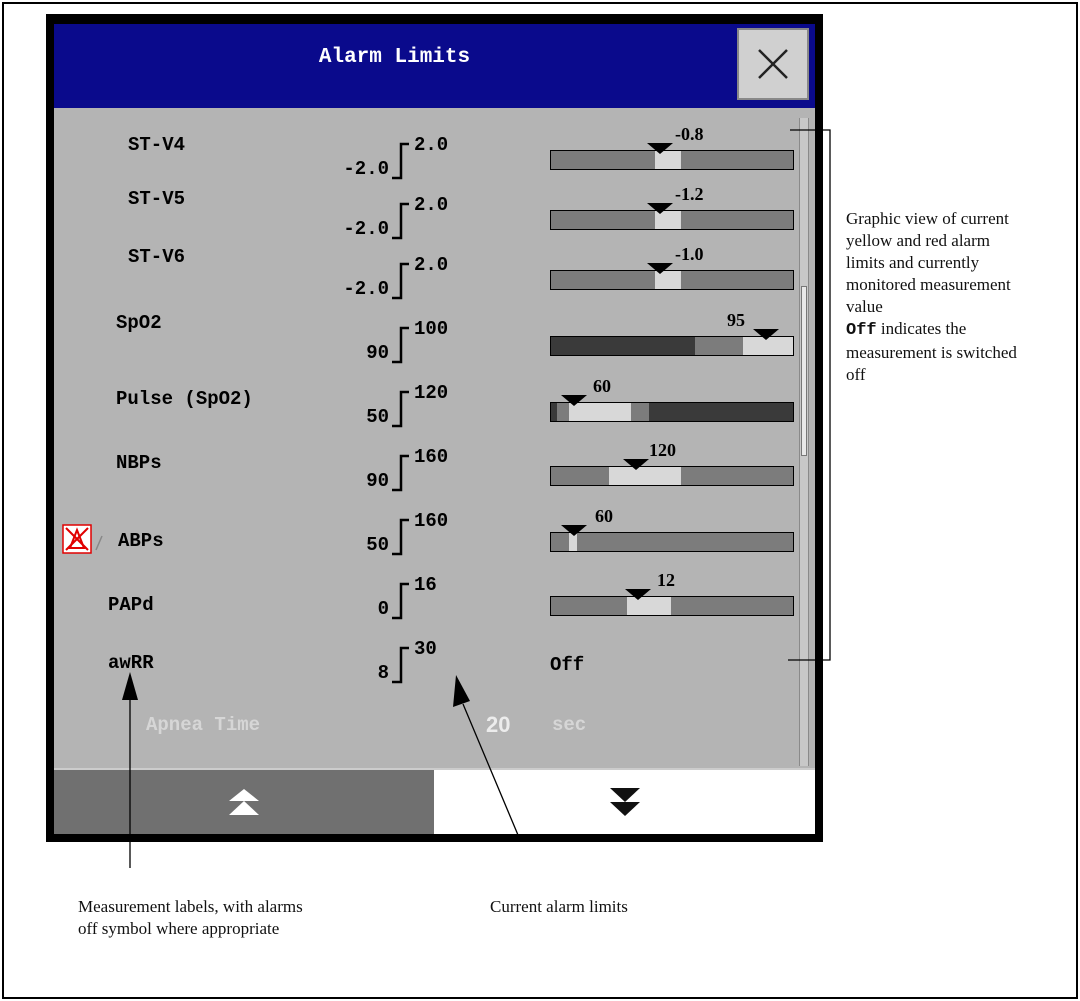  What do you see at coordinates (864, 306) in the screenshot?
I see `annotation-line: value` at bounding box center [864, 306].